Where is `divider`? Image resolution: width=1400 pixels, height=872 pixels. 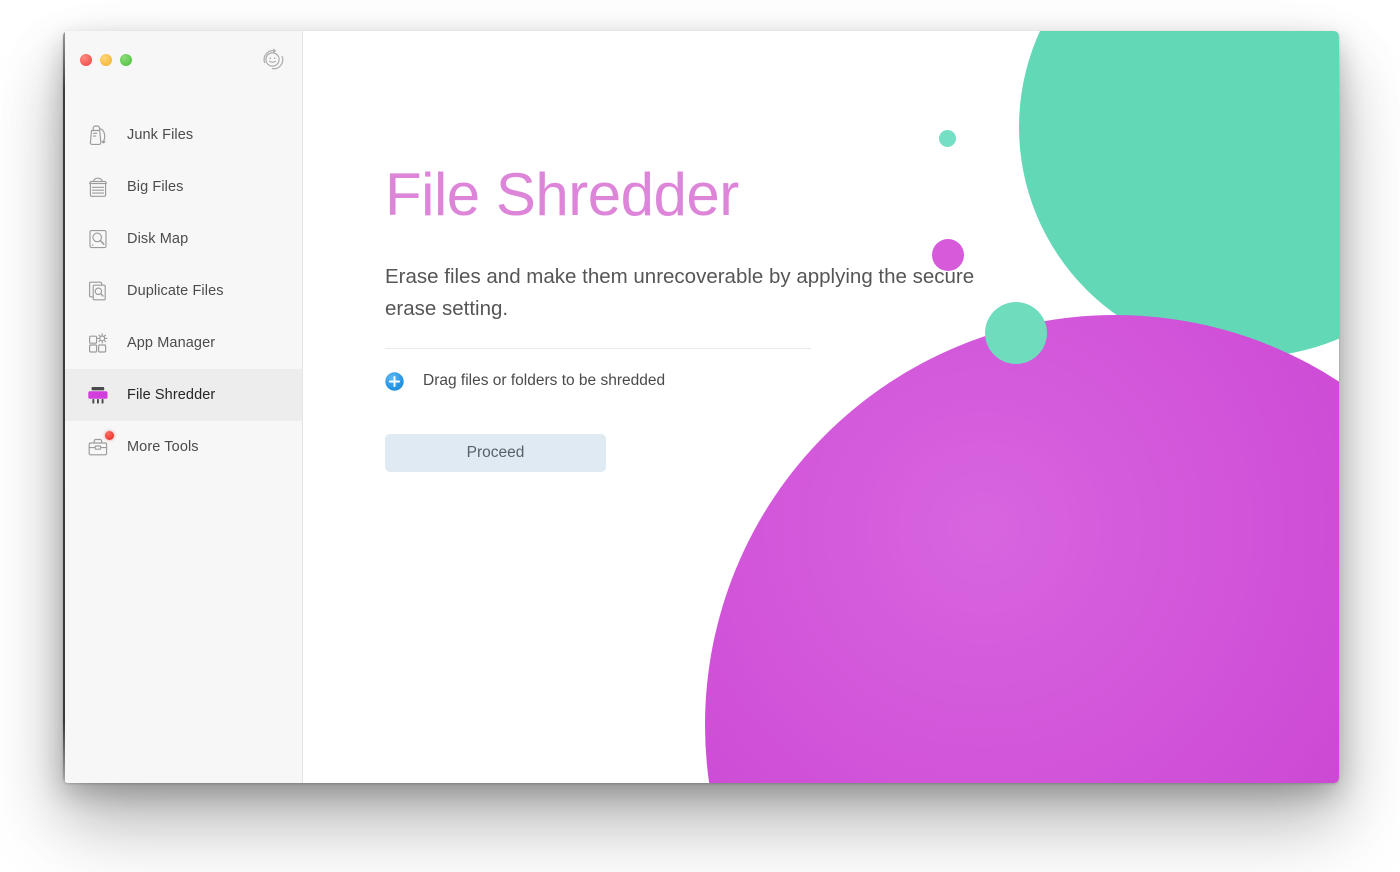
divider is located at coordinates (598, 348).